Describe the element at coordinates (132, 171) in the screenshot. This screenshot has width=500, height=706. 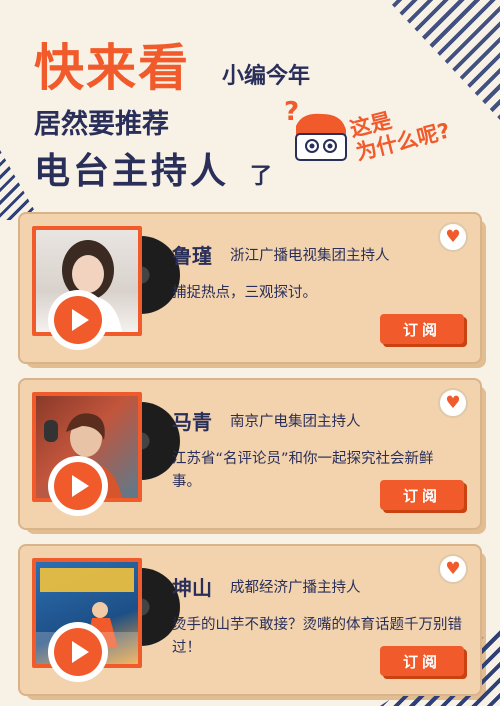
I see `headline-line3: 电台主持人` at that location.